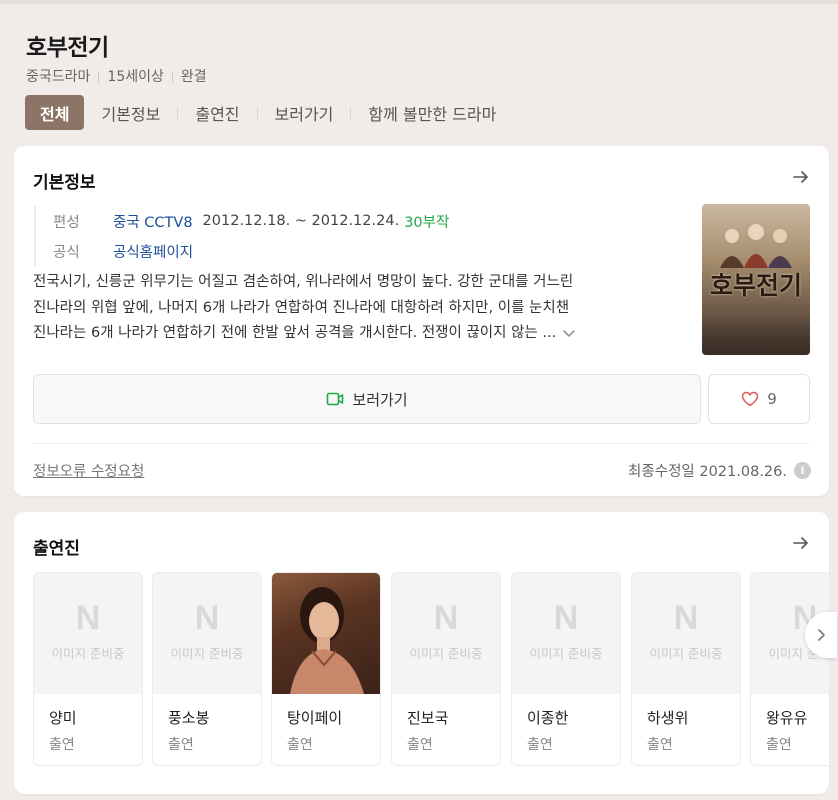 This screenshot has height=800, width=838. I want to click on official-row: 공식 공식홈페이지, so click(251, 251).